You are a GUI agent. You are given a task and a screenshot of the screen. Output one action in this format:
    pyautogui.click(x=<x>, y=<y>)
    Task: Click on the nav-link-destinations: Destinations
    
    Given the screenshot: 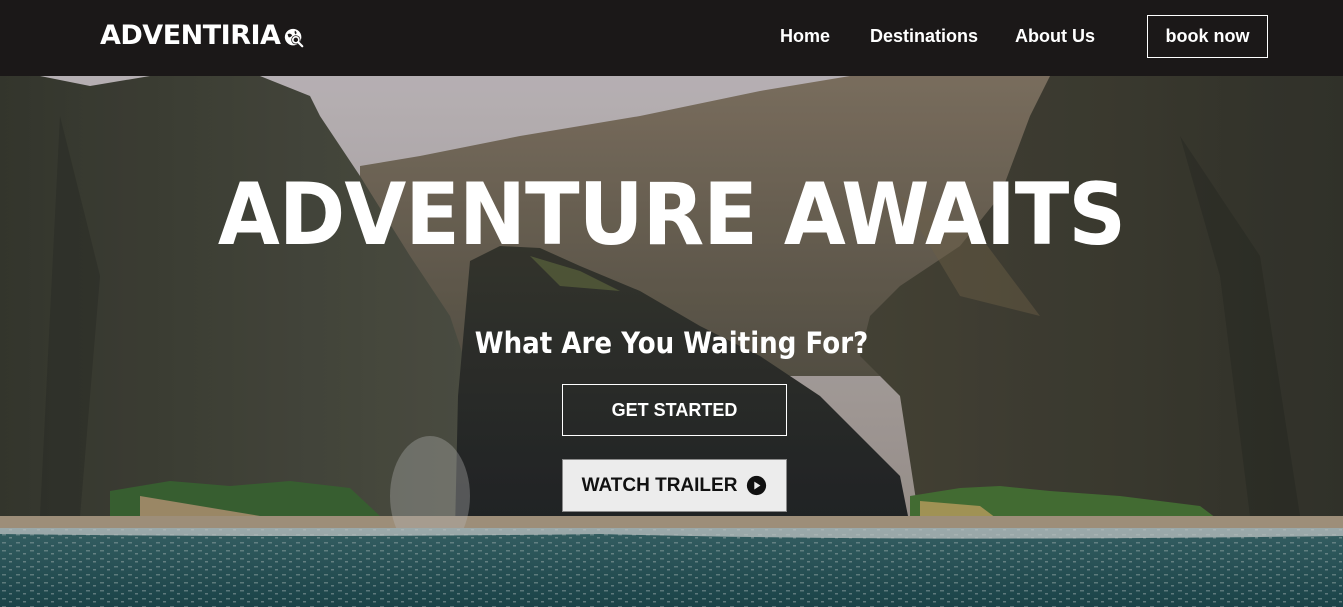 What is the action you would take?
    pyautogui.click(x=924, y=36)
    